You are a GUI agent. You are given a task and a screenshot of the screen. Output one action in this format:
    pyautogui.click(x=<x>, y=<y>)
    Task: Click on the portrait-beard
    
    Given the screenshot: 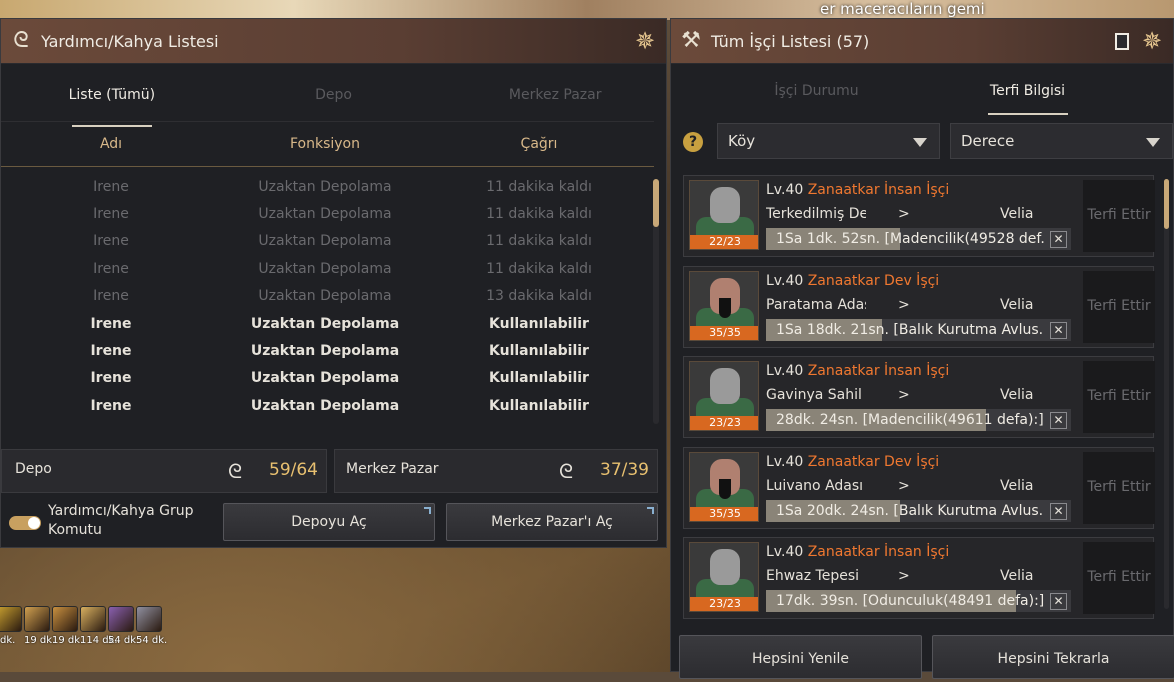 What is the action you would take?
    pyautogui.click(x=725, y=488)
    